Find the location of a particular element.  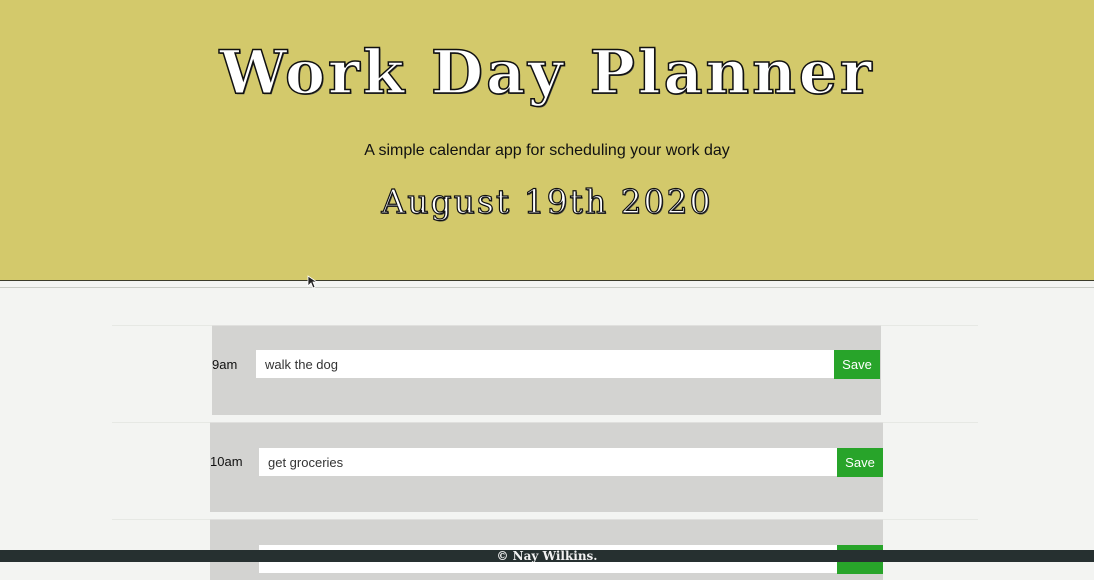

header-divider is located at coordinates (547, 287).